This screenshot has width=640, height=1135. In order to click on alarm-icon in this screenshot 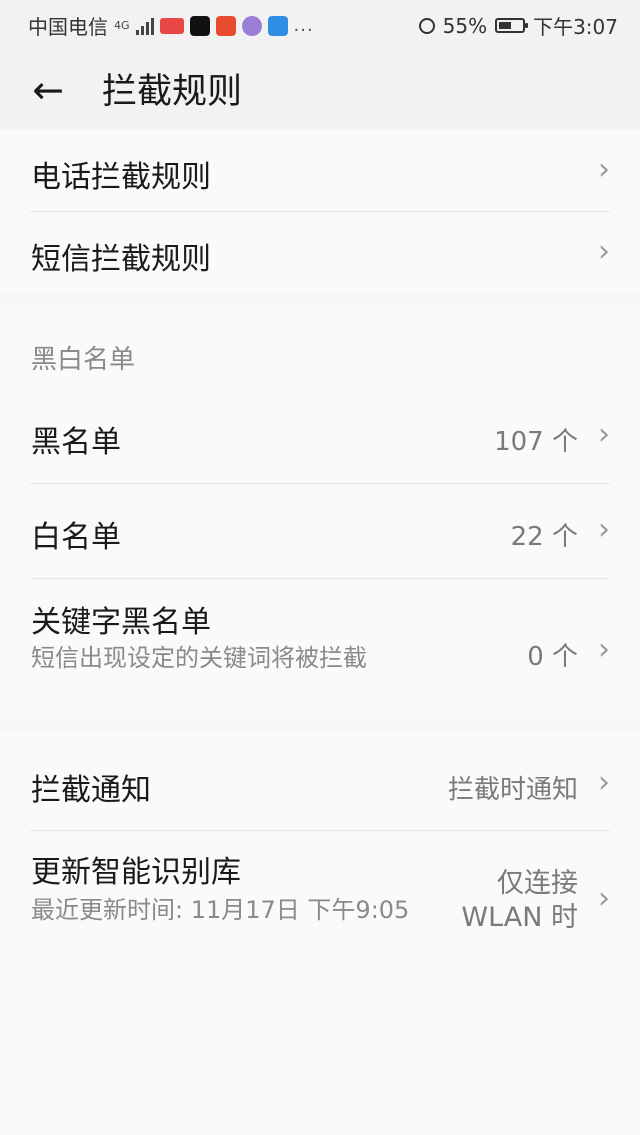, I will do `click(426, 25)`.